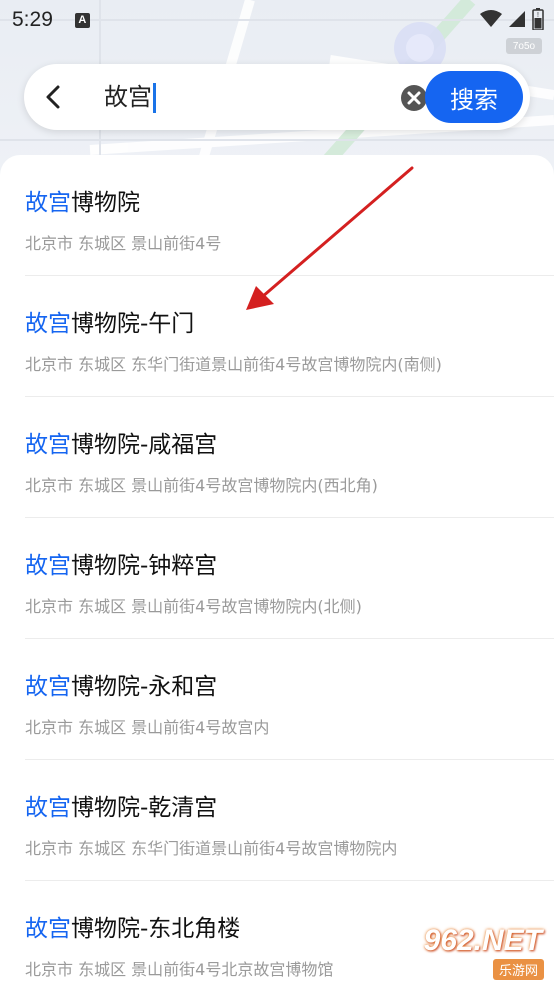  I want to click on result-address: 北京市 东城区 东华门街道景山前街4号故宫博物院内(南侧), so click(233, 364).